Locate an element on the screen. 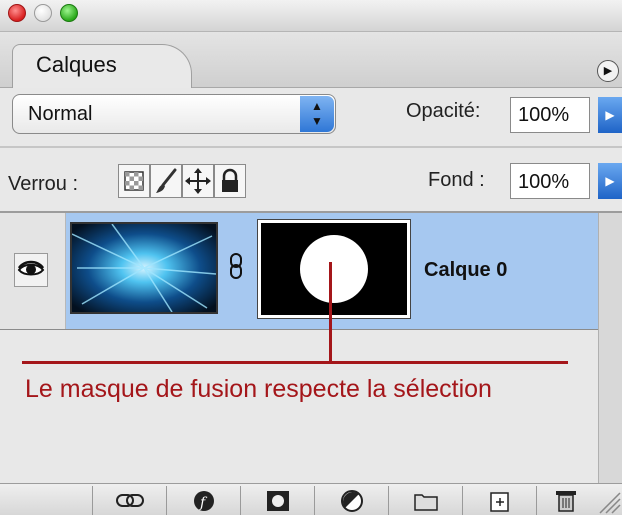 Image resolution: width=622 pixels, height=520 pixels. paint-brush-icon is located at coordinates (166, 181).